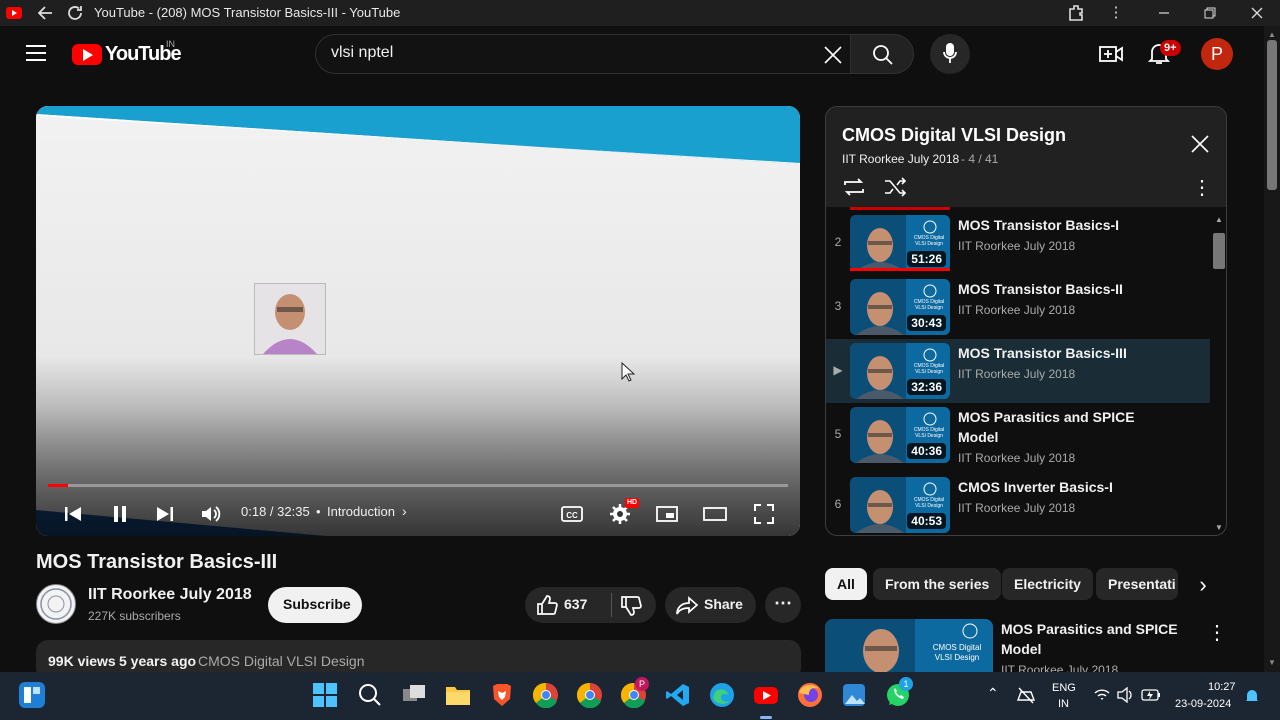 This screenshot has width=1280, height=720. What do you see at coordinates (900, 371) in the screenshot?
I see `playlist-item-thumbnail: CMOS Digital VLSI Design 32:36` at bounding box center [900, 371].